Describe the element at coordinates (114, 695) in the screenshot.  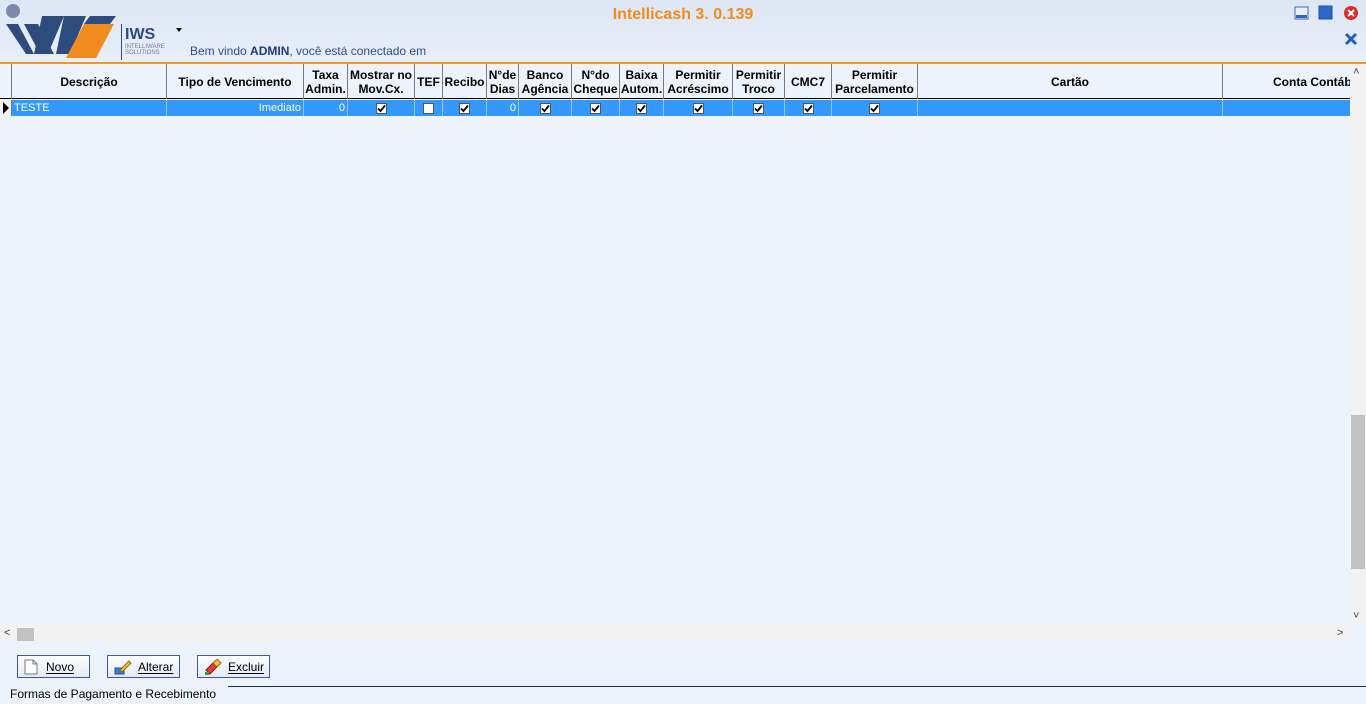
I see `form-tab: Formas de Pagamento e Recebimento` at that location.